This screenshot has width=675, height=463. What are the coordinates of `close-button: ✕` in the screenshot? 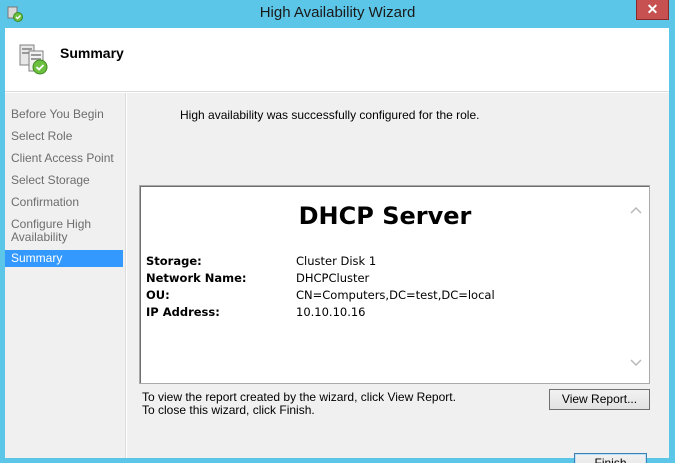 It's located at (652, 10).